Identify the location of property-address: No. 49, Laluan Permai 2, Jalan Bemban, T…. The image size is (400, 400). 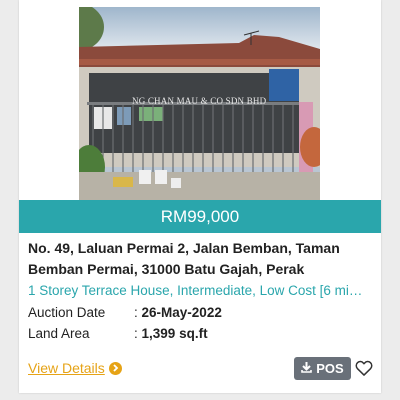
(201, 259).